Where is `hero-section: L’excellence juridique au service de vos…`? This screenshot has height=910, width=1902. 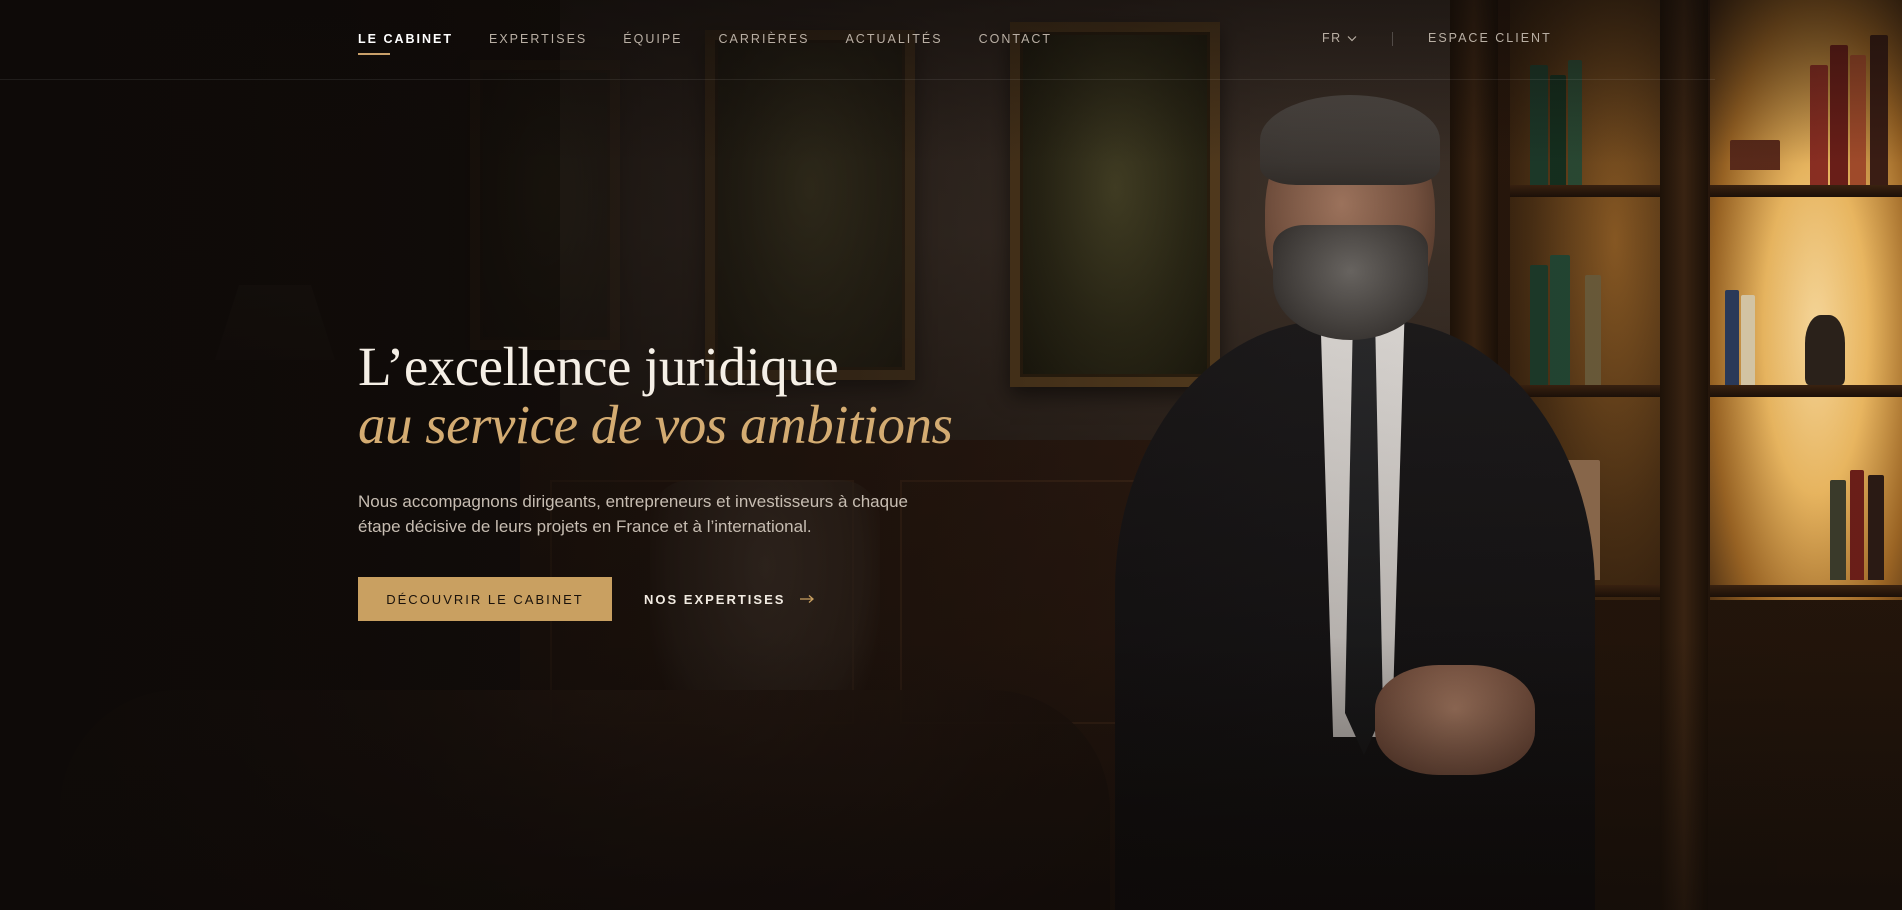
hero-section: L’excellence juridique au service de vos… is located at coordinates (668, 479).